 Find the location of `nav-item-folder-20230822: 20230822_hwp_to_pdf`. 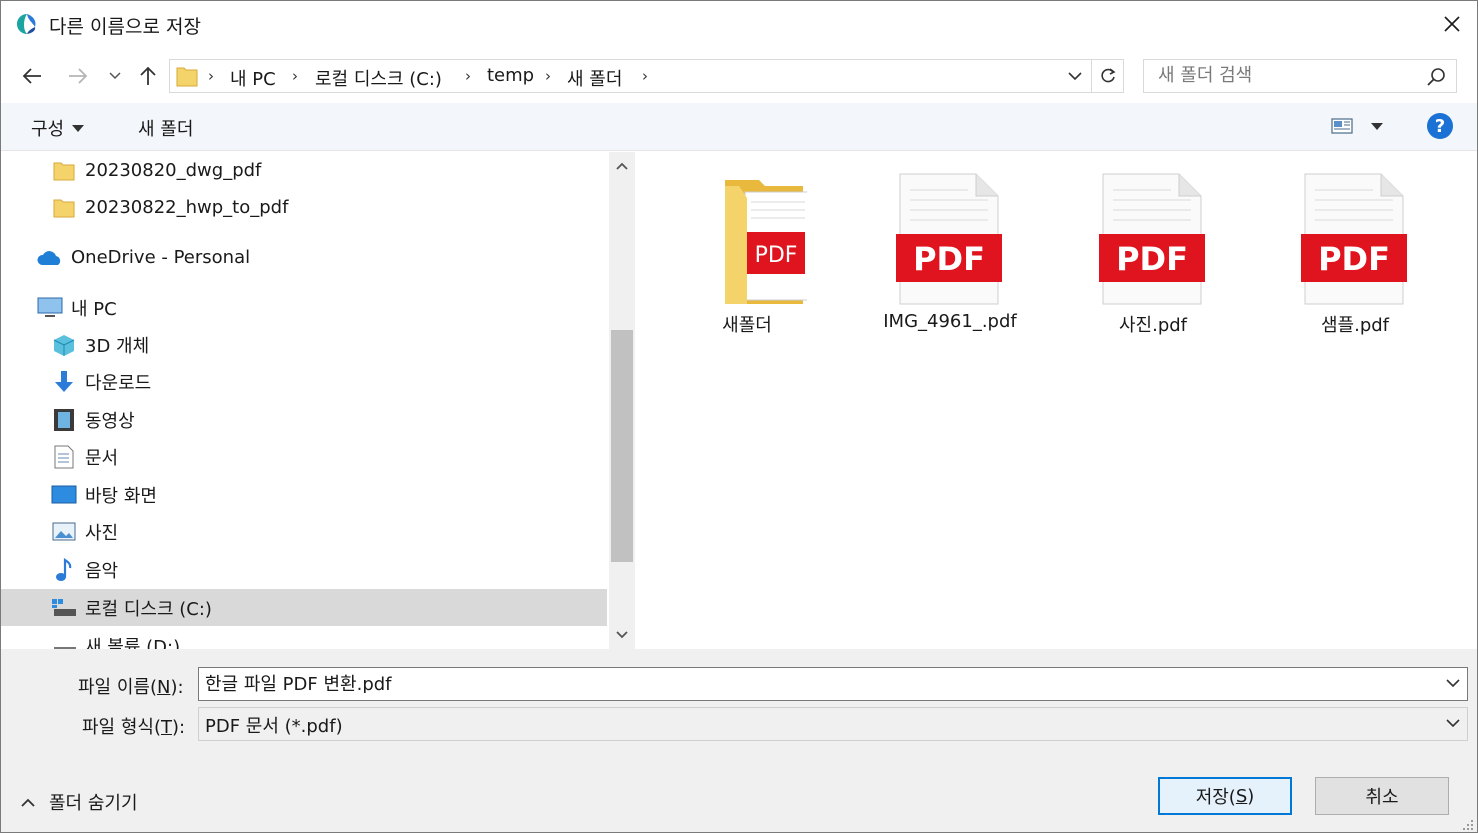

nav-item-folder-20230822: 20230822_hwp_to_pdf is located at coordinates (329, 207).